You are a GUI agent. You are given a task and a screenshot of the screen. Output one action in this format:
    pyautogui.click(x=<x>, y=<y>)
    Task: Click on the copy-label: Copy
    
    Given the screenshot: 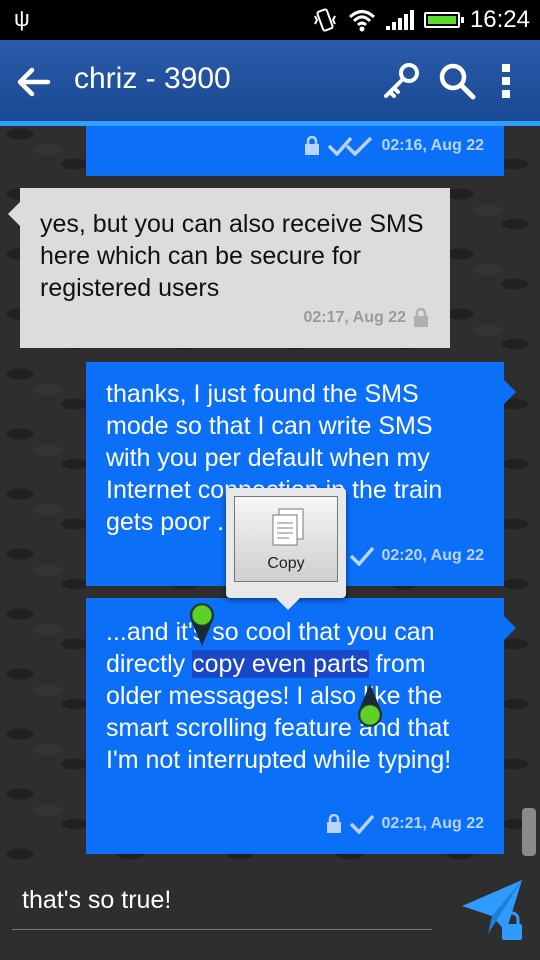 What is the action you would take?
    pyautogui.click(x=286, y=563)
    